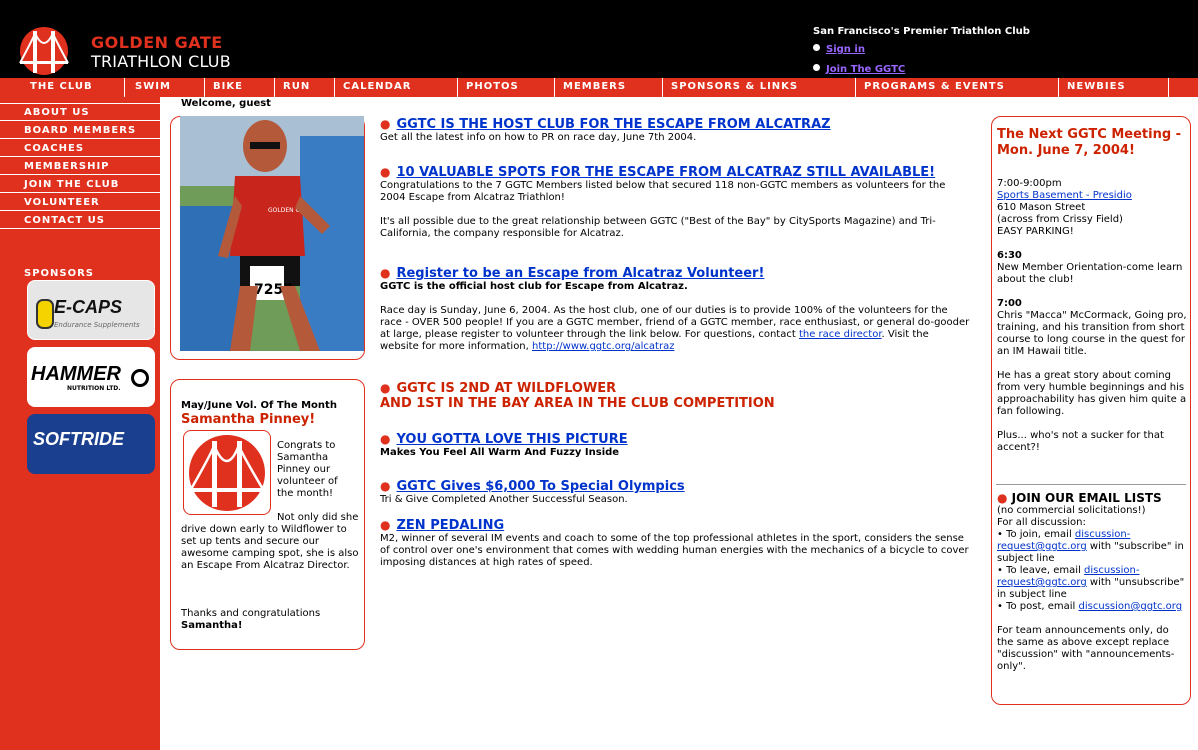 The width and height of the screenshot is (1198, 750). Describe the element at coordinates (1086, 498) in the screenshot. I see `email-title: JOIN OUR EMAIL LISTS` at that location.